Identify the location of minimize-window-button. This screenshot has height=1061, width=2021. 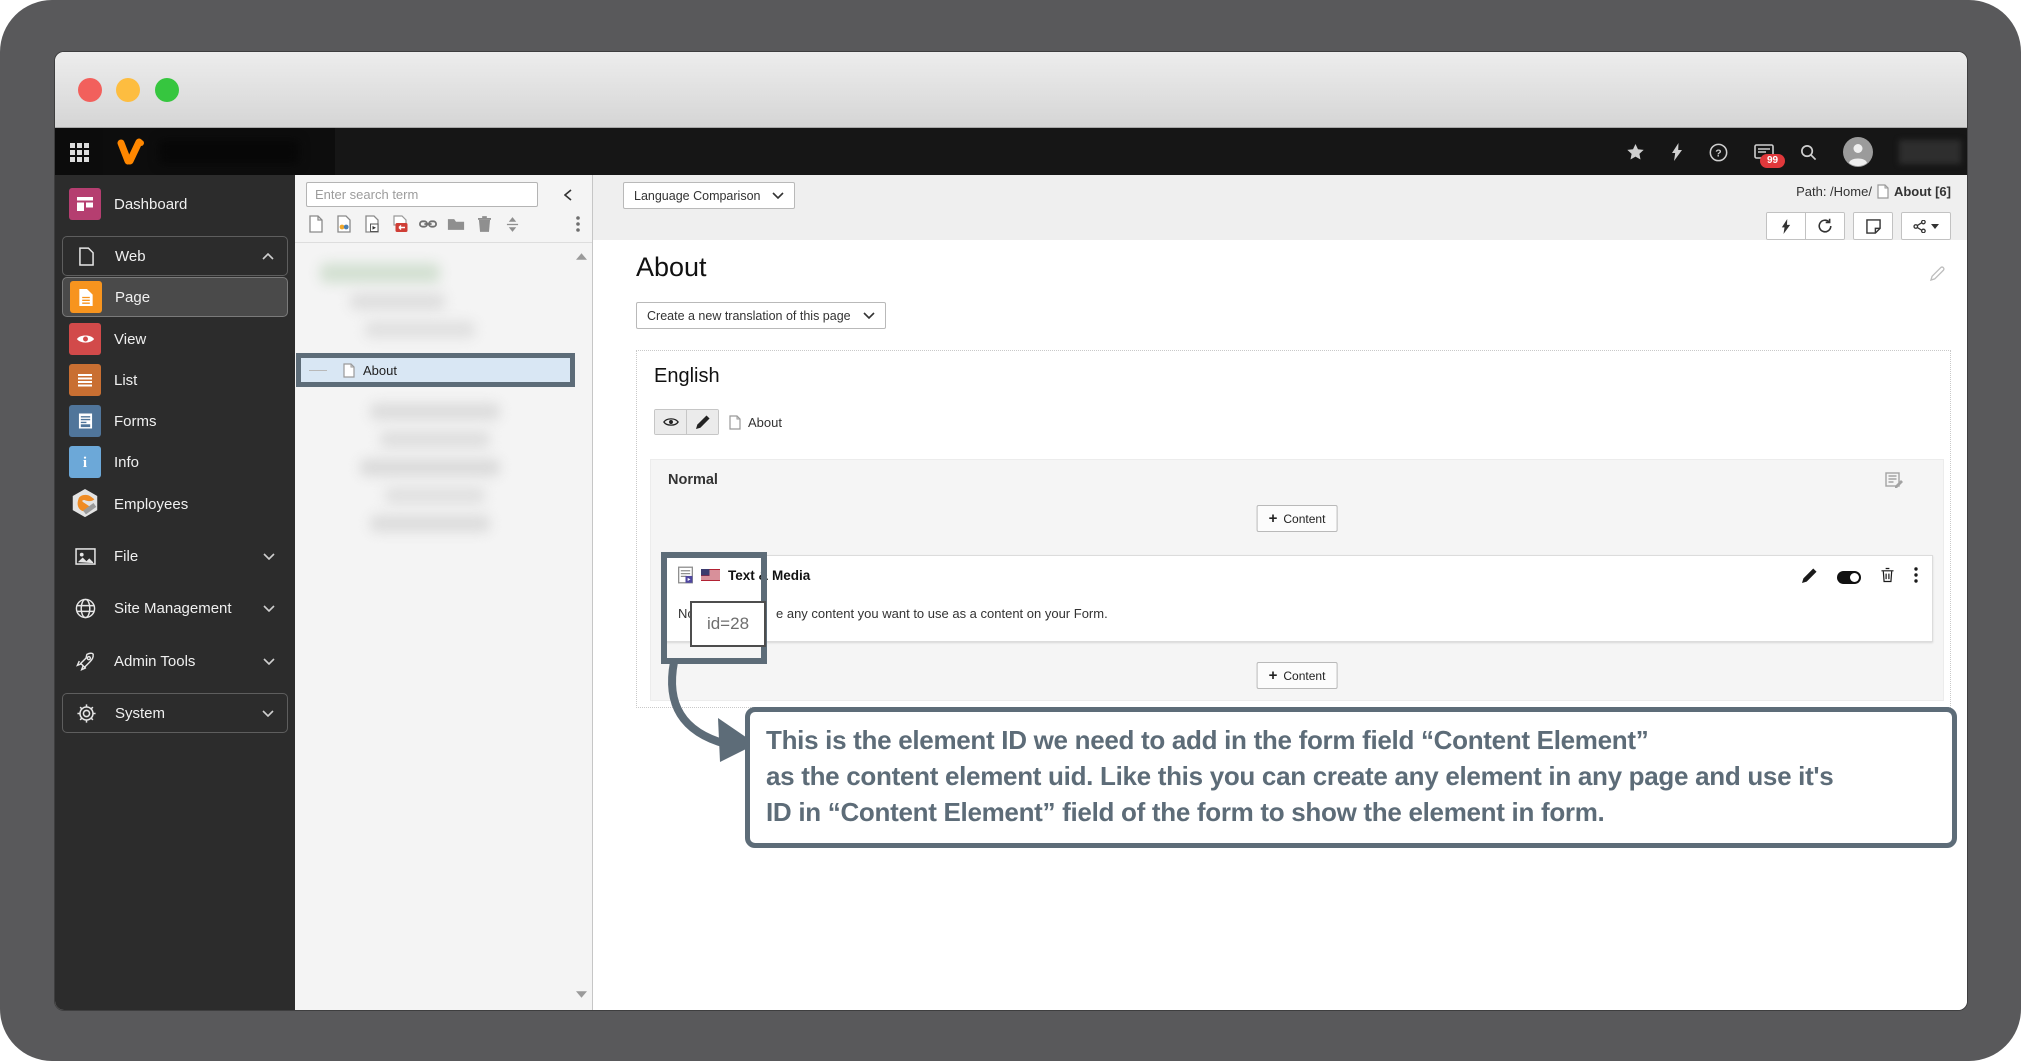
(128, 90).